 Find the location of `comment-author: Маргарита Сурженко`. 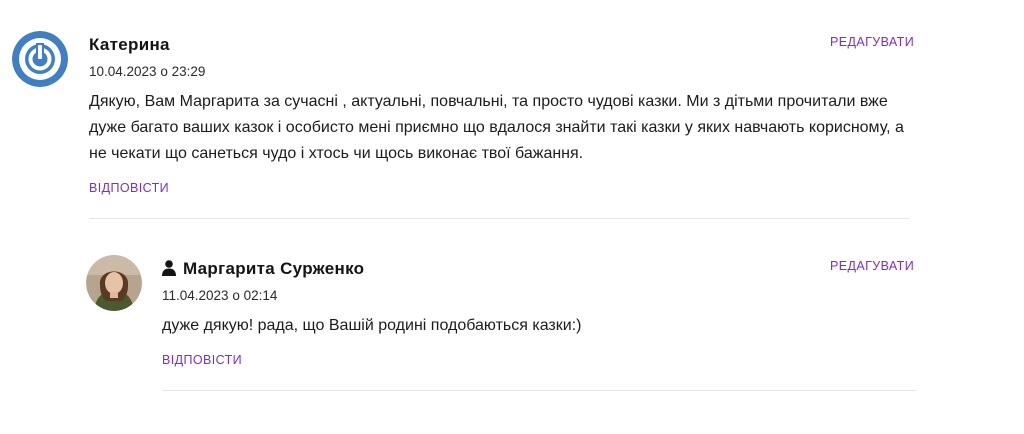

comment-author: Маргарита Сурженко is located at coordinates (274, 268).